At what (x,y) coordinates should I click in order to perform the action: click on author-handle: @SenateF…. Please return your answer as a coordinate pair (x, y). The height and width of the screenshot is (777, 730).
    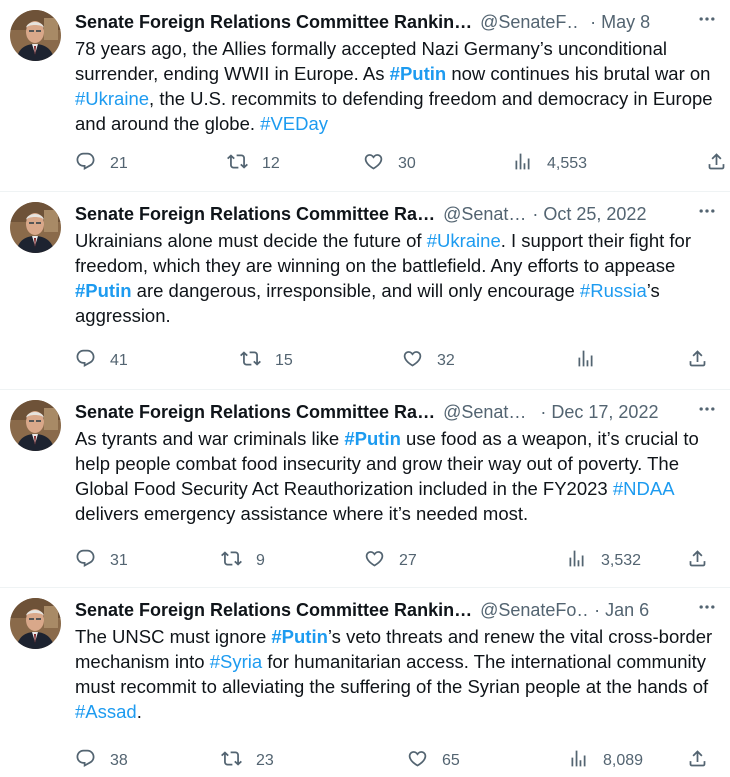
    Looking at the image, I should click on (529, 22).